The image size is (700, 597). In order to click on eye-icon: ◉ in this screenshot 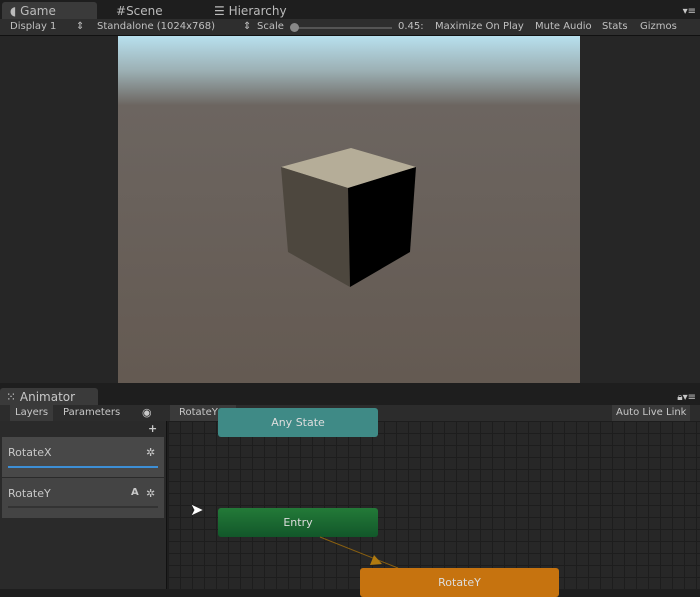, I will do `click(147, 412)`.